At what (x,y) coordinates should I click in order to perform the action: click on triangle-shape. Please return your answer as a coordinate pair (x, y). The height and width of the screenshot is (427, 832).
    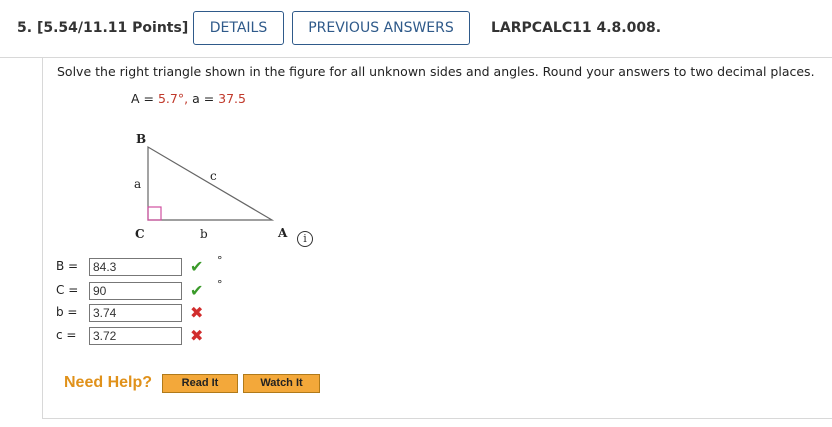
    Looking at the image, I should click on (211, 183).